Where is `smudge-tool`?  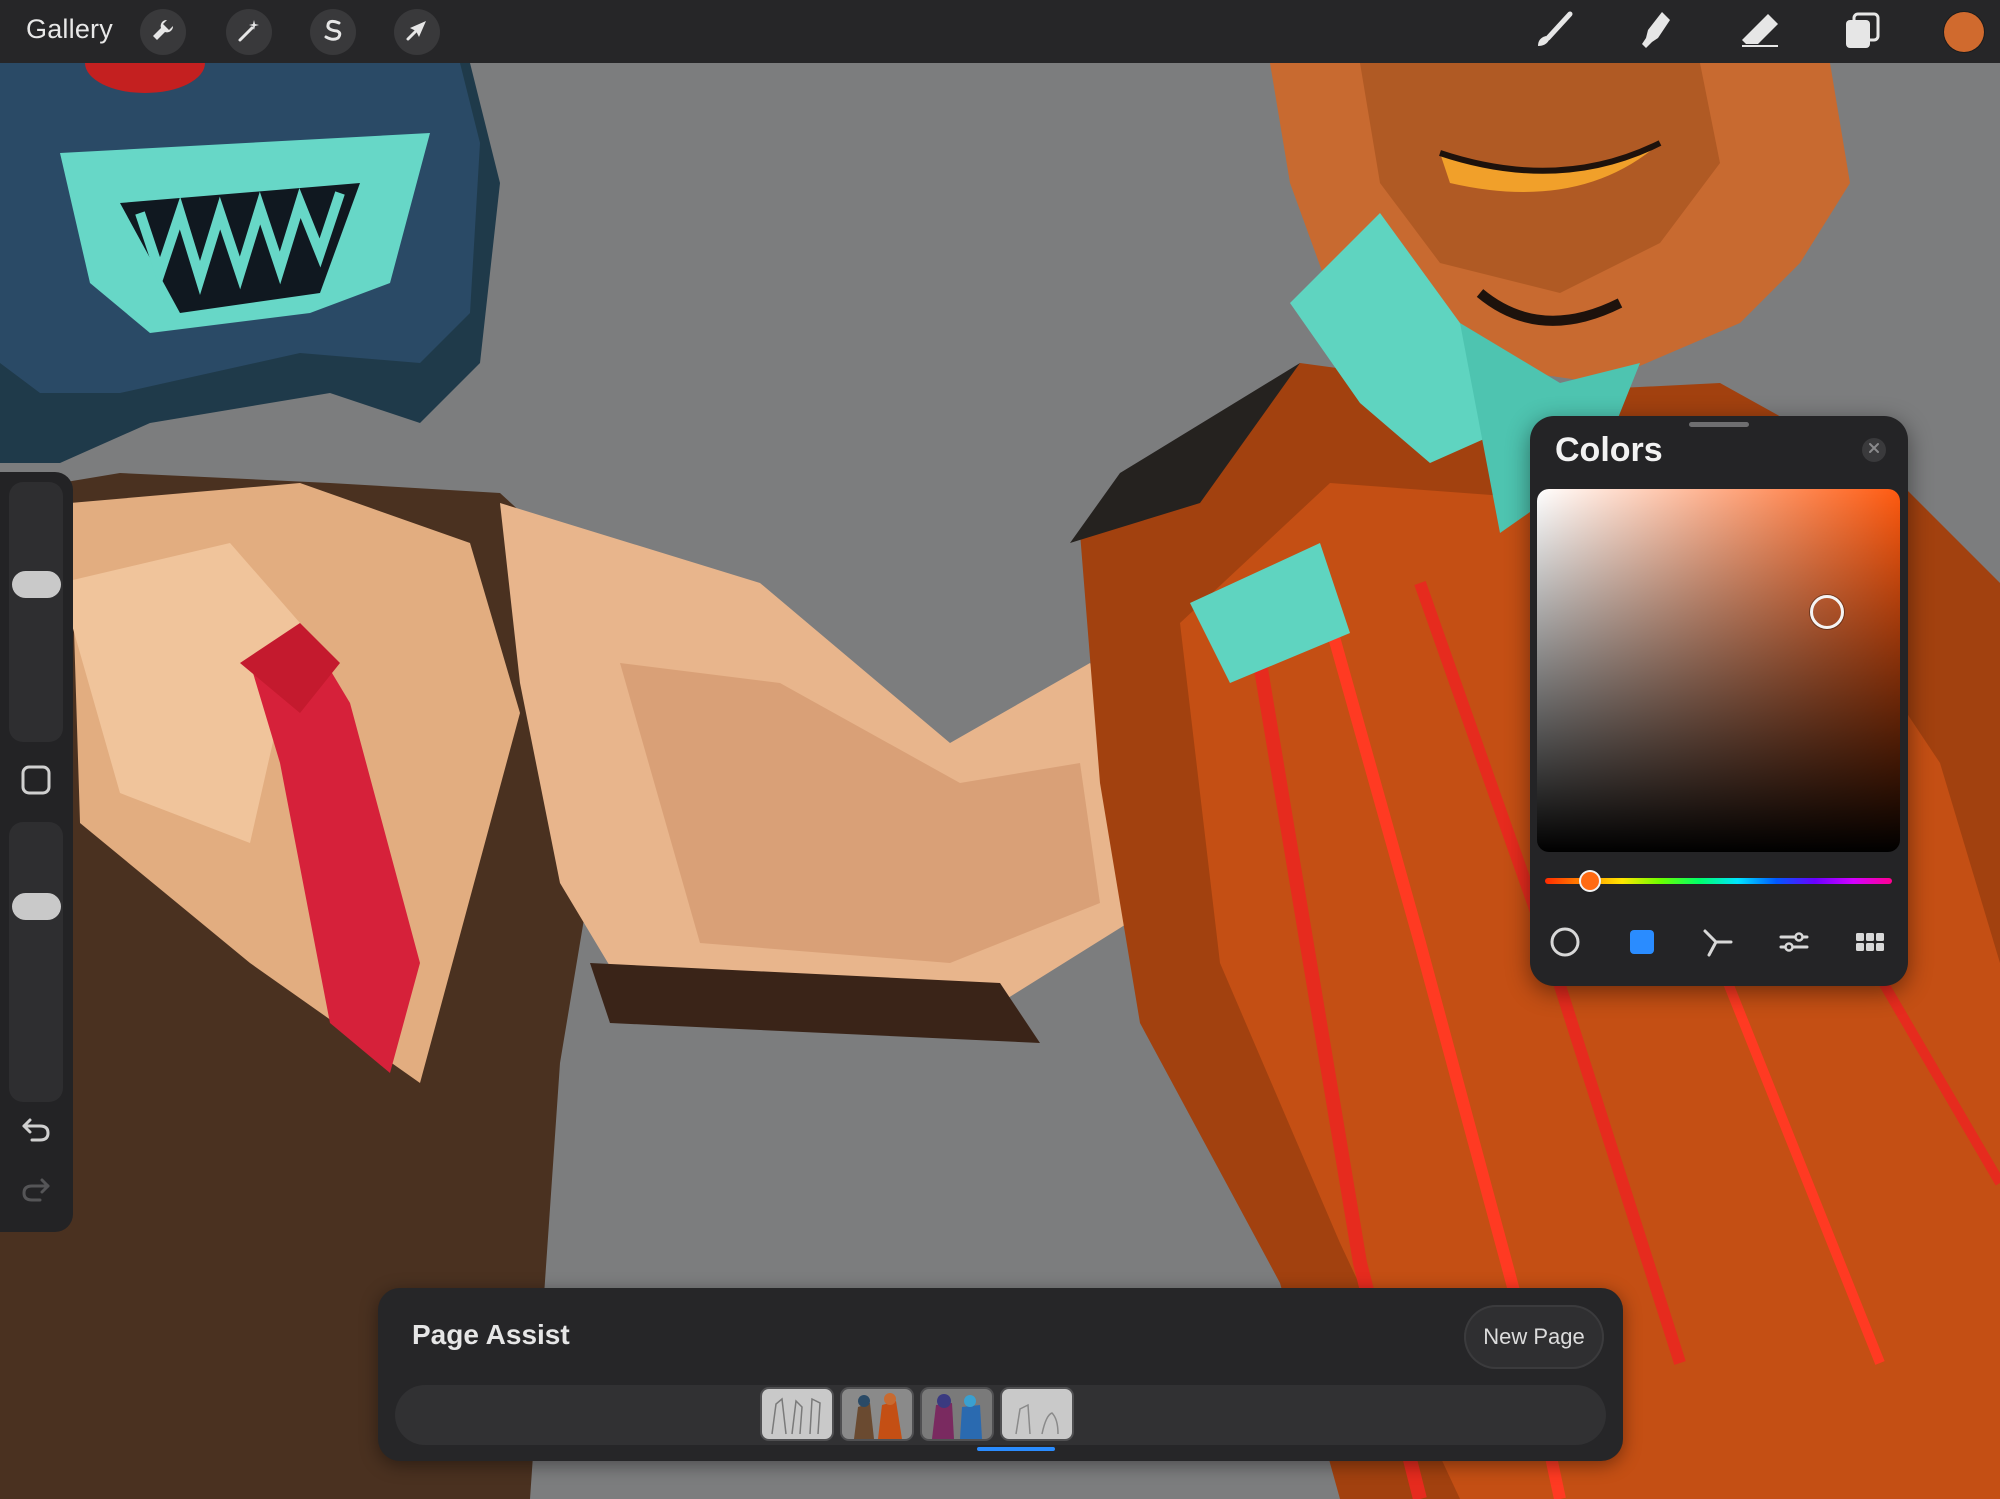 smudge-tool is located at coordinates (1656, 32).